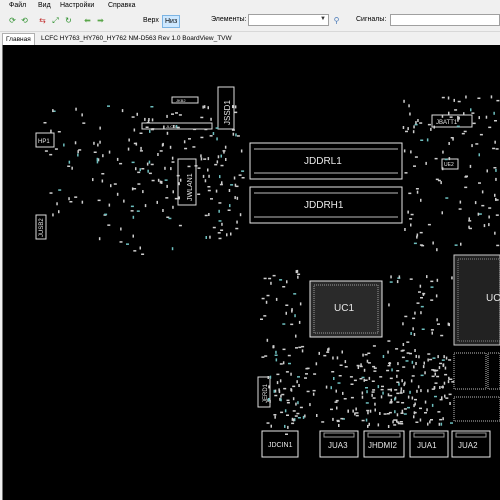  Describe the element at coordinates (24, 20) in the screenshot. I see `reload-icon: ⟲` at that location.